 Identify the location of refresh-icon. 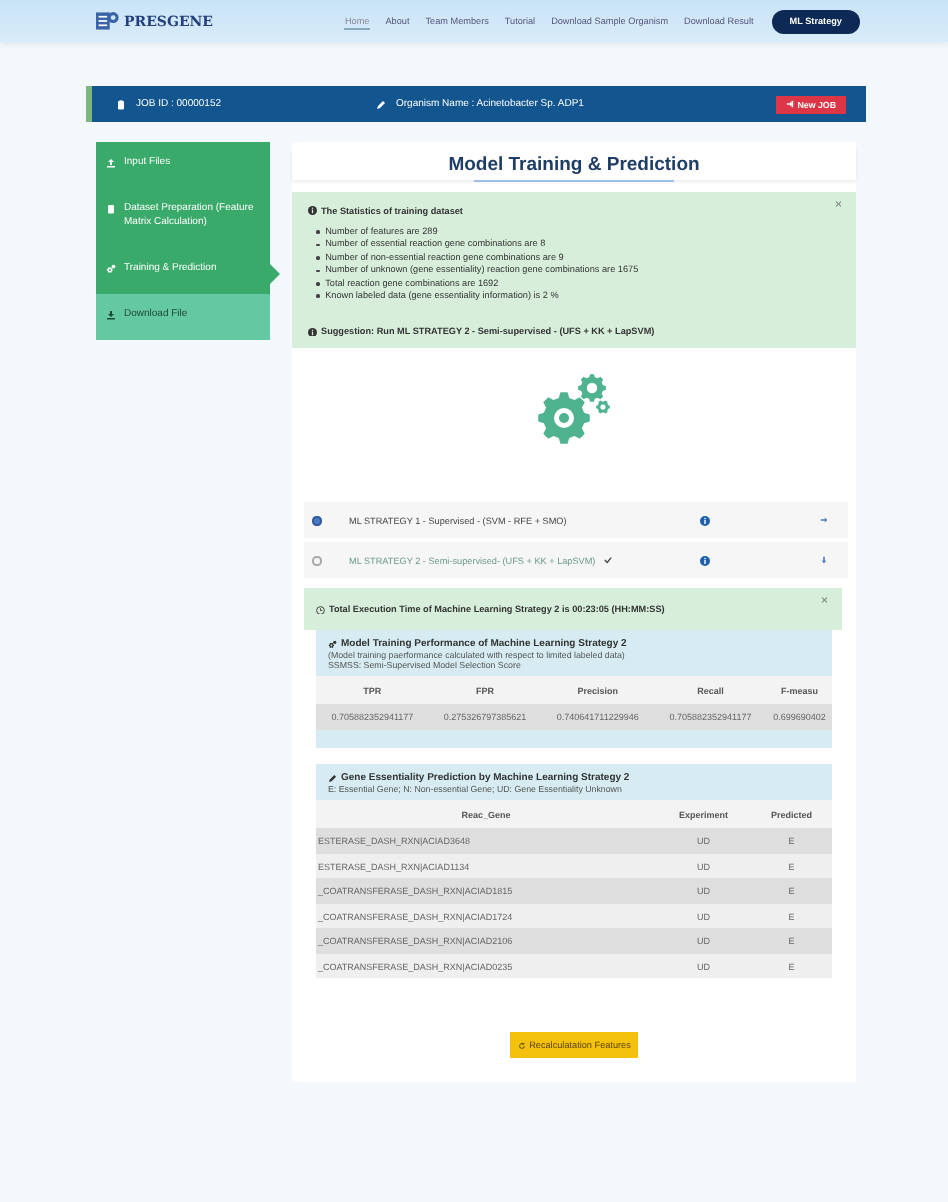
(521, 1045).